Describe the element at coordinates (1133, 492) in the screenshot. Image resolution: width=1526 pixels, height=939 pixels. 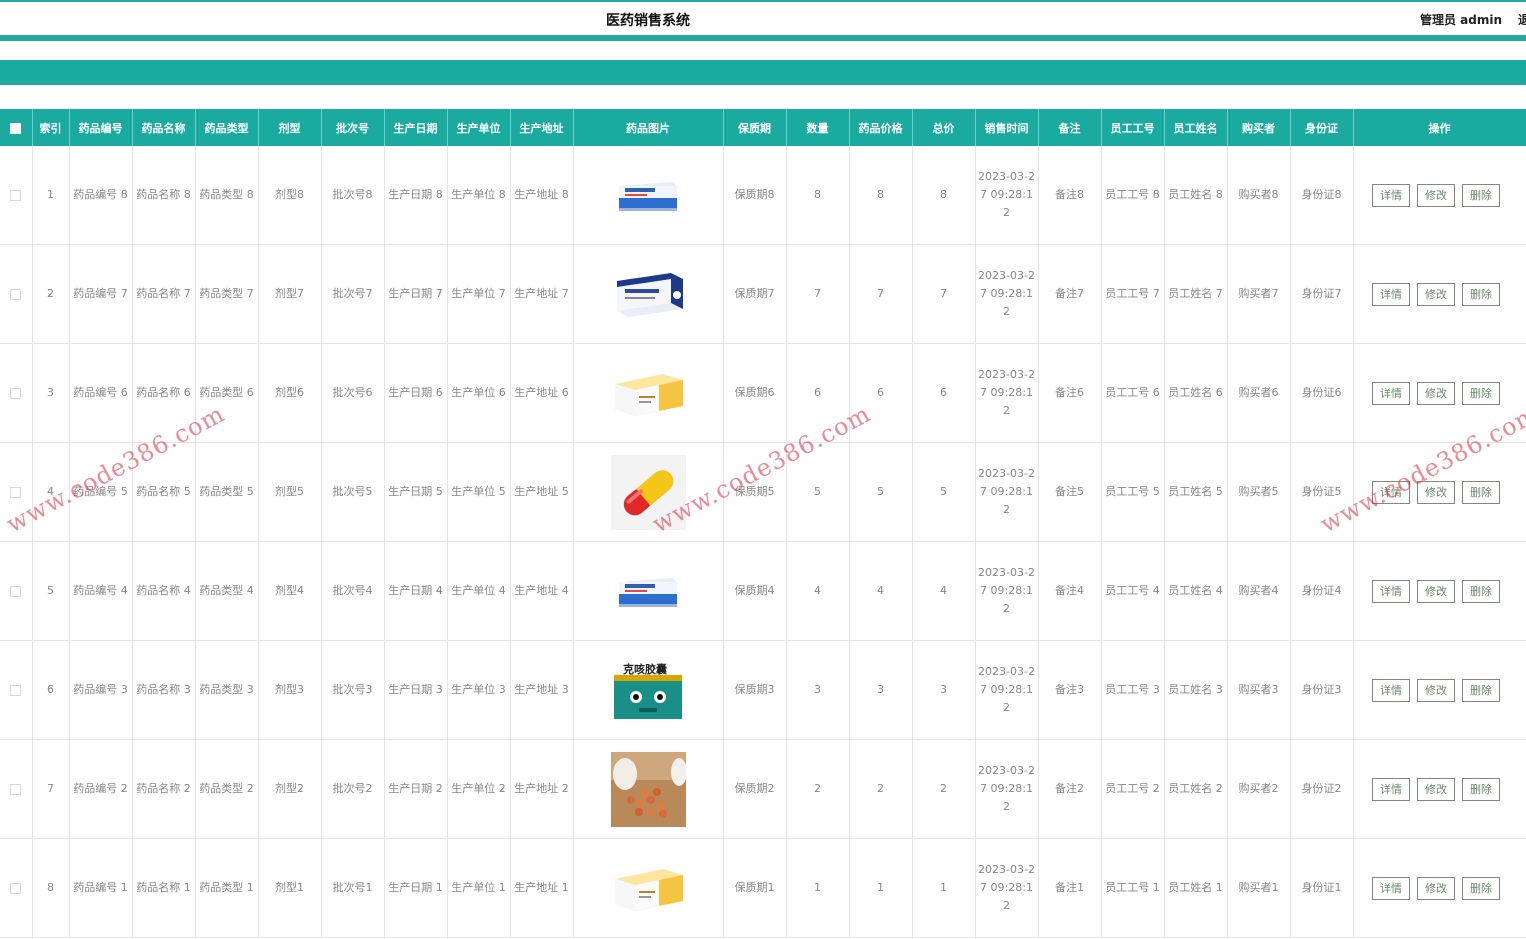
I see `employee-no-cell: 员工工号 5` at that location.